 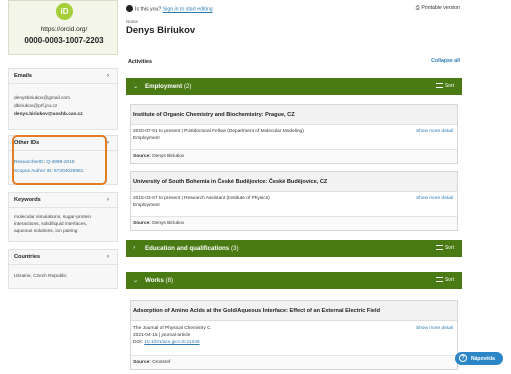 What do you see at coordinates (63, 76) in the screenshot?
I see `emails-header: Emails ›` at bounding box center [63, 76].